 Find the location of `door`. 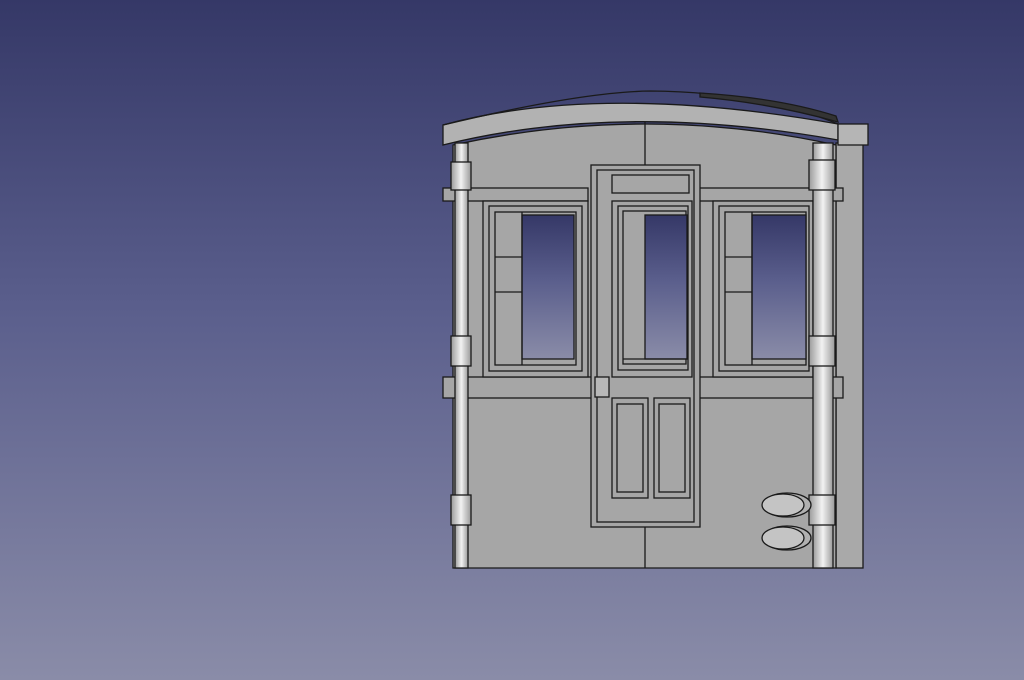

door is located at coordinates (645, 346).